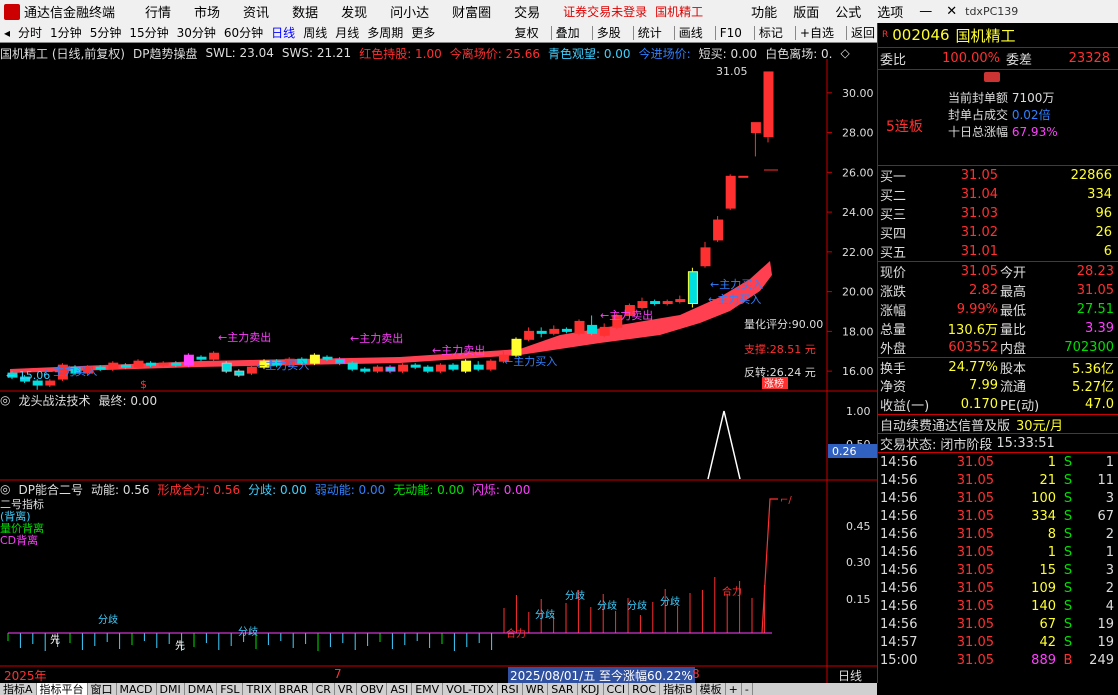 This screenshot has height=695, width=1118. Describe the element at coordinates (575, 595) in the screenshot. I see `sub2-tag: 分歧` at that location.